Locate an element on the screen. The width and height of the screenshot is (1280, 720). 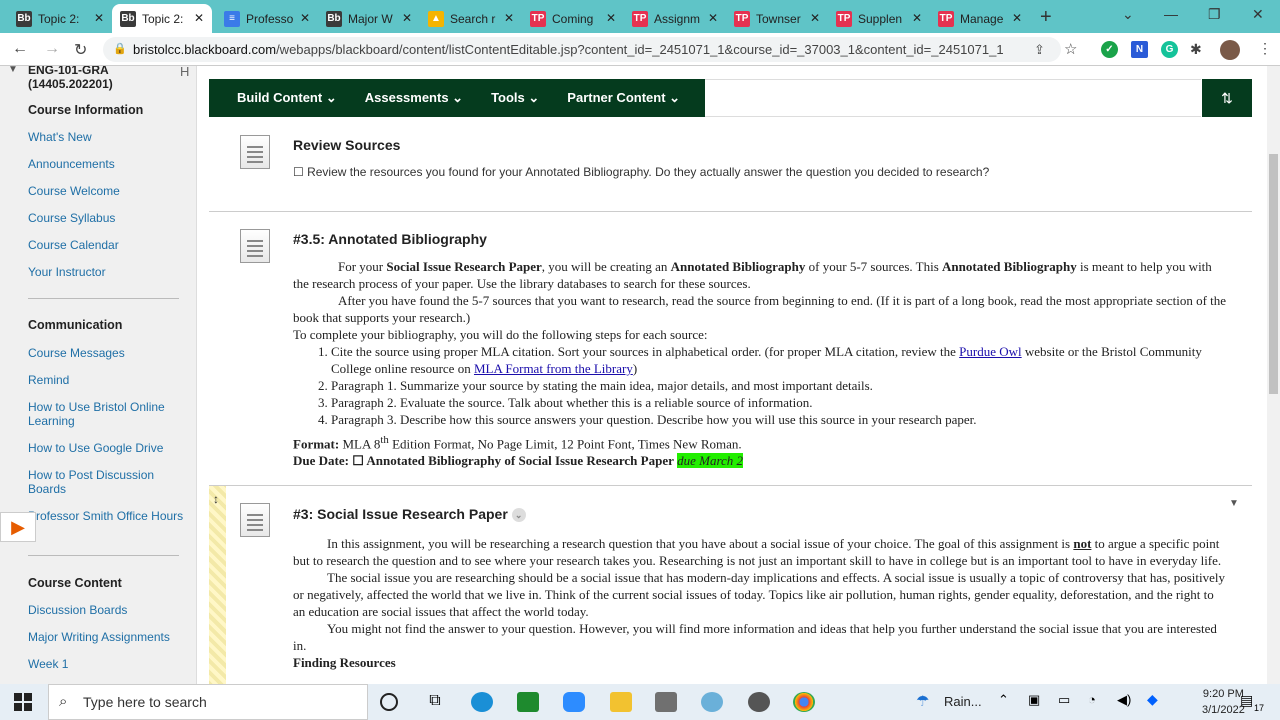
share-icon: ⇪ is located at coordinates (1039, 50).